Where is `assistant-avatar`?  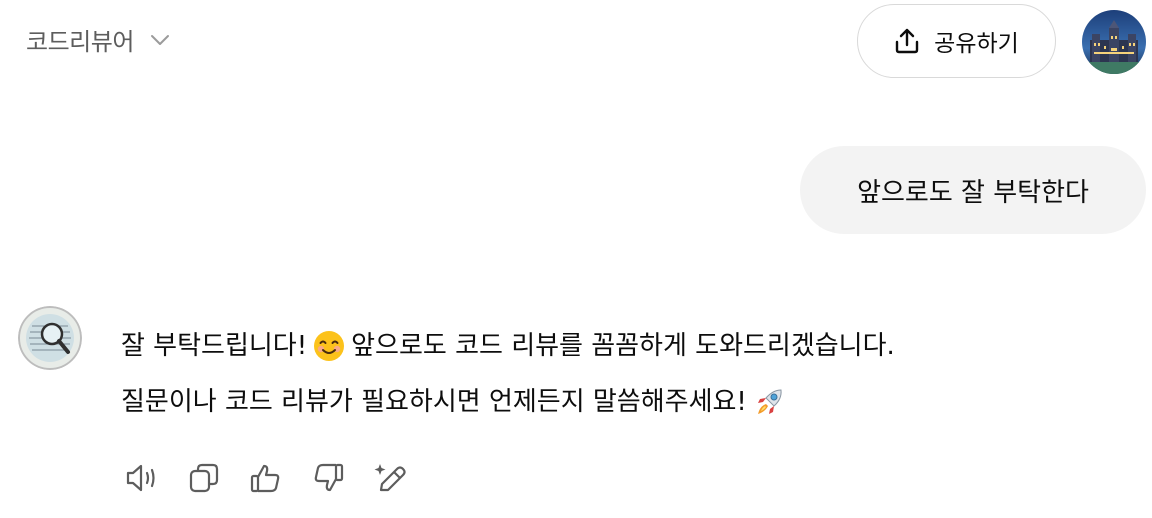 assistant-avatar is located at coordinates (50, 338).